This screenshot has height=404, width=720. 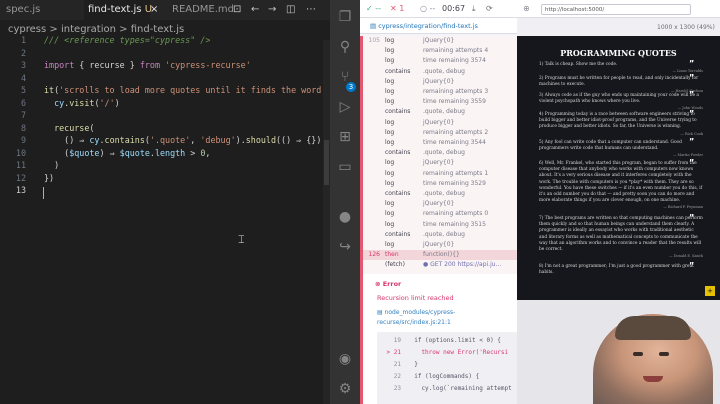 What do you see at coordinates (438, 26) in the screenshot?
I see `spec-path: ▤ cypress/integration/find-text.js` at bounding box center [438, 26].